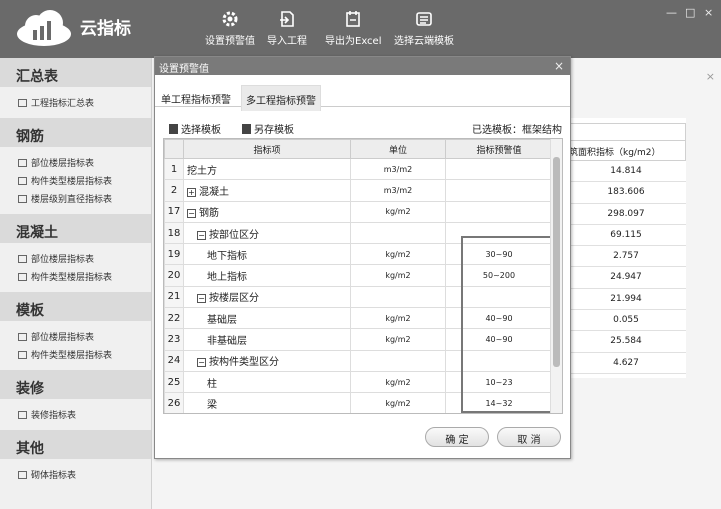 The image size is (721, 509). I want to click on select-template-button: 选择模板, so click(195, 128).